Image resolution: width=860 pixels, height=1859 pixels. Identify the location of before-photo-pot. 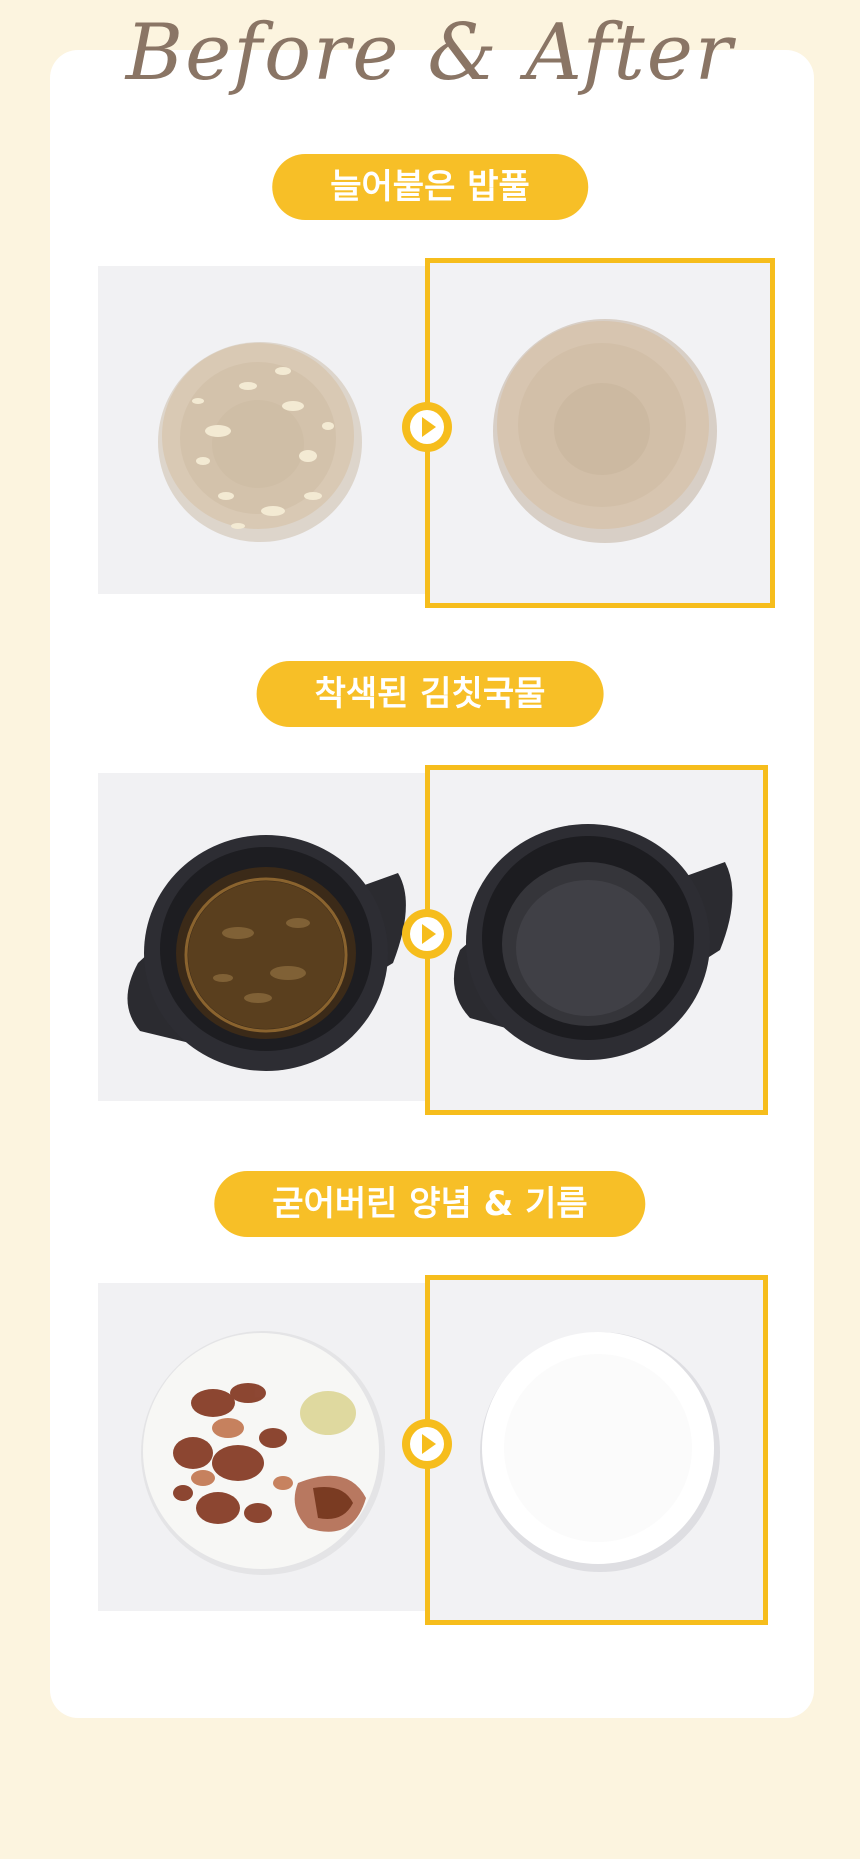
(263, 937).